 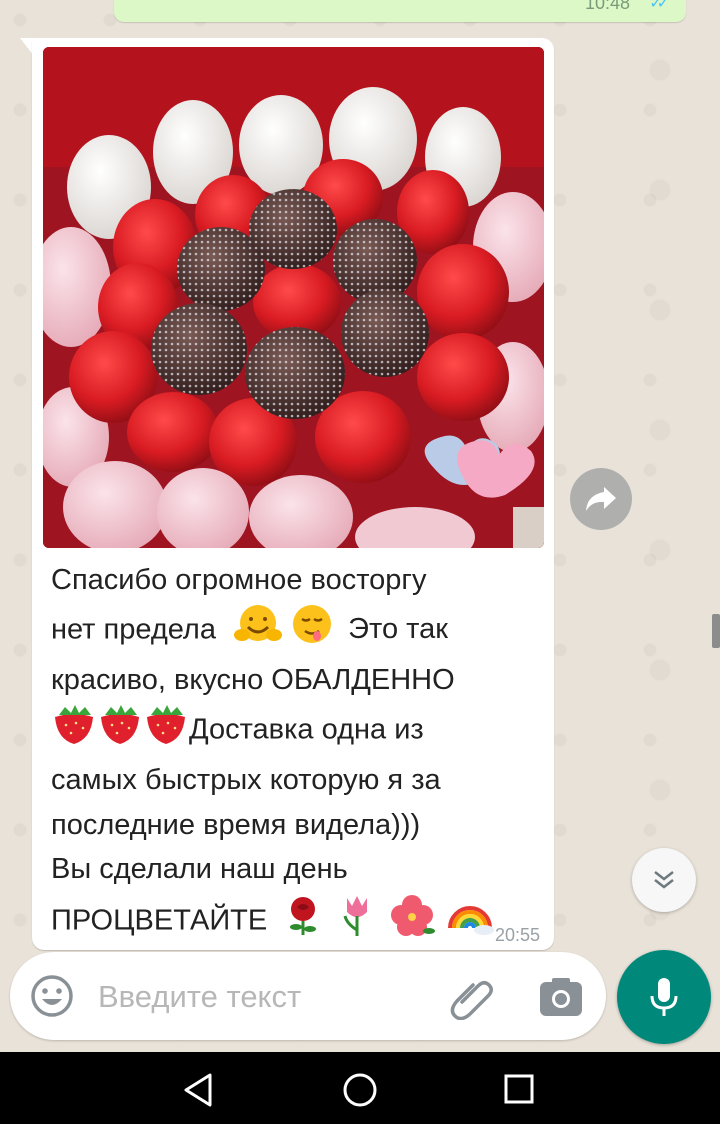 I want to click on square-recents-icon, so click(x=519, y=1089).